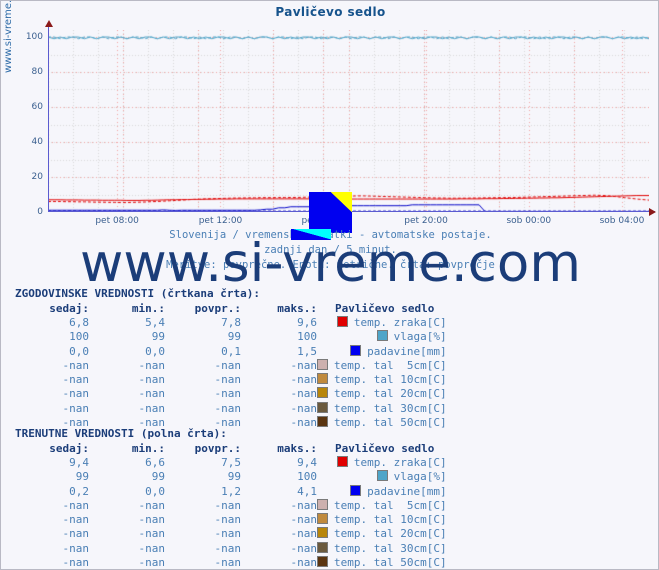 The width and height of the screenshot is (659, 570). What do you see at coordinates (82, 477) in the screenshot?
I see `cell-sedaj: 99` at bounding box center [82, 477].